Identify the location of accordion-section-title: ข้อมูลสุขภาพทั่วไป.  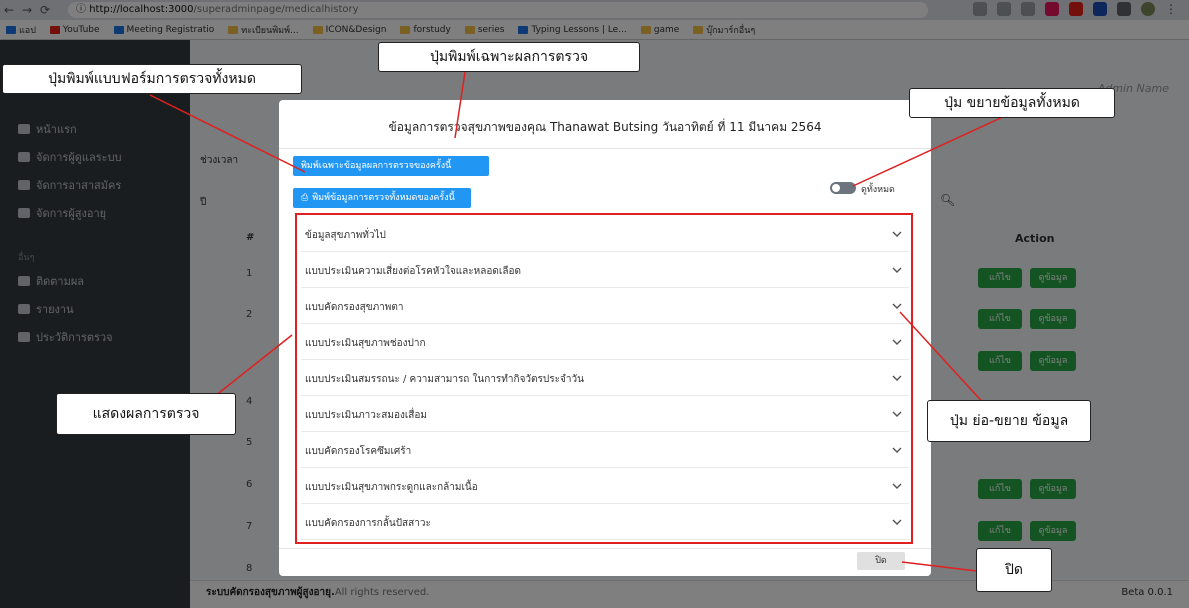
(345, 235).